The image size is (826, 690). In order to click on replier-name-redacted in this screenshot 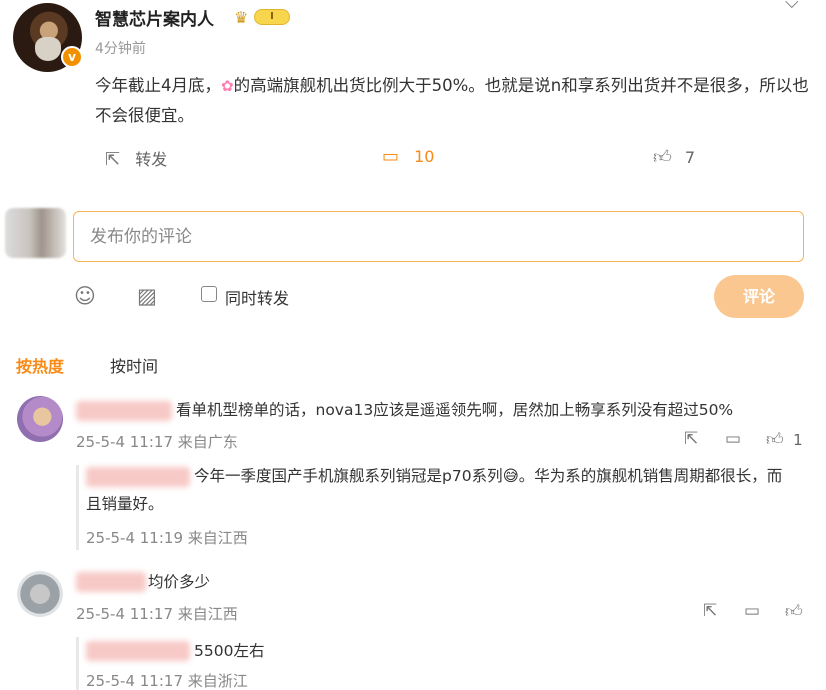, I will do `click(138, 651)`.